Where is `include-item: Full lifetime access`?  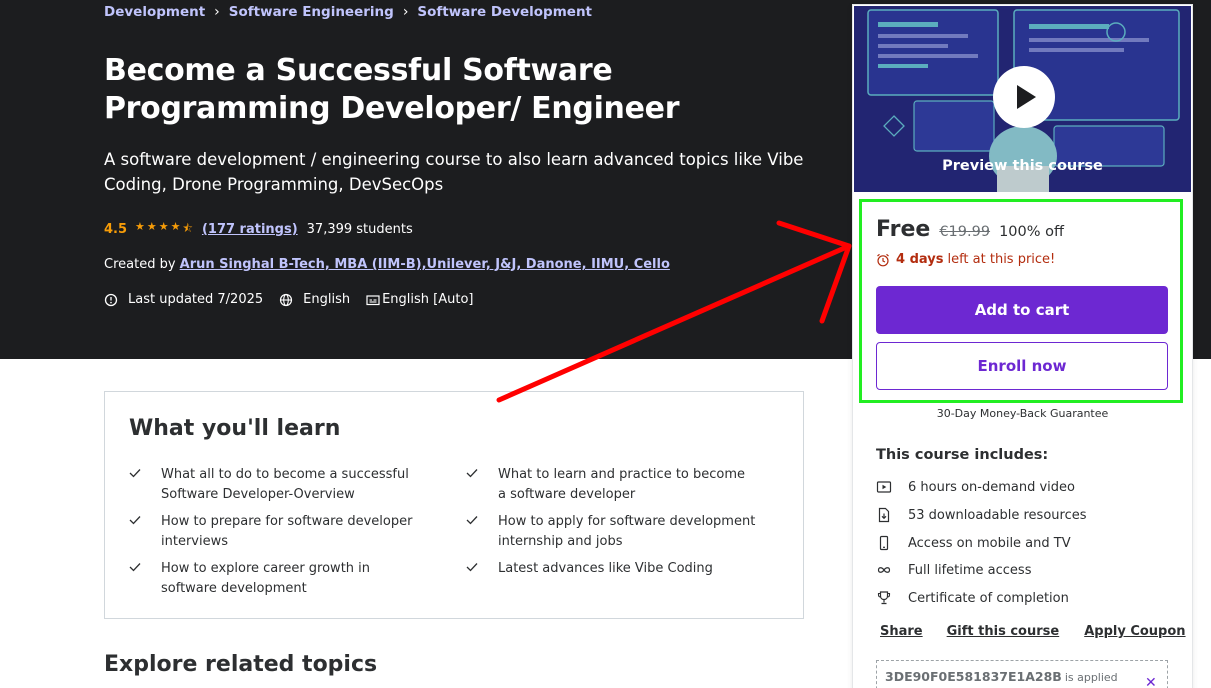 include-item: Full lifetime access is located at coordinates (953, 570).